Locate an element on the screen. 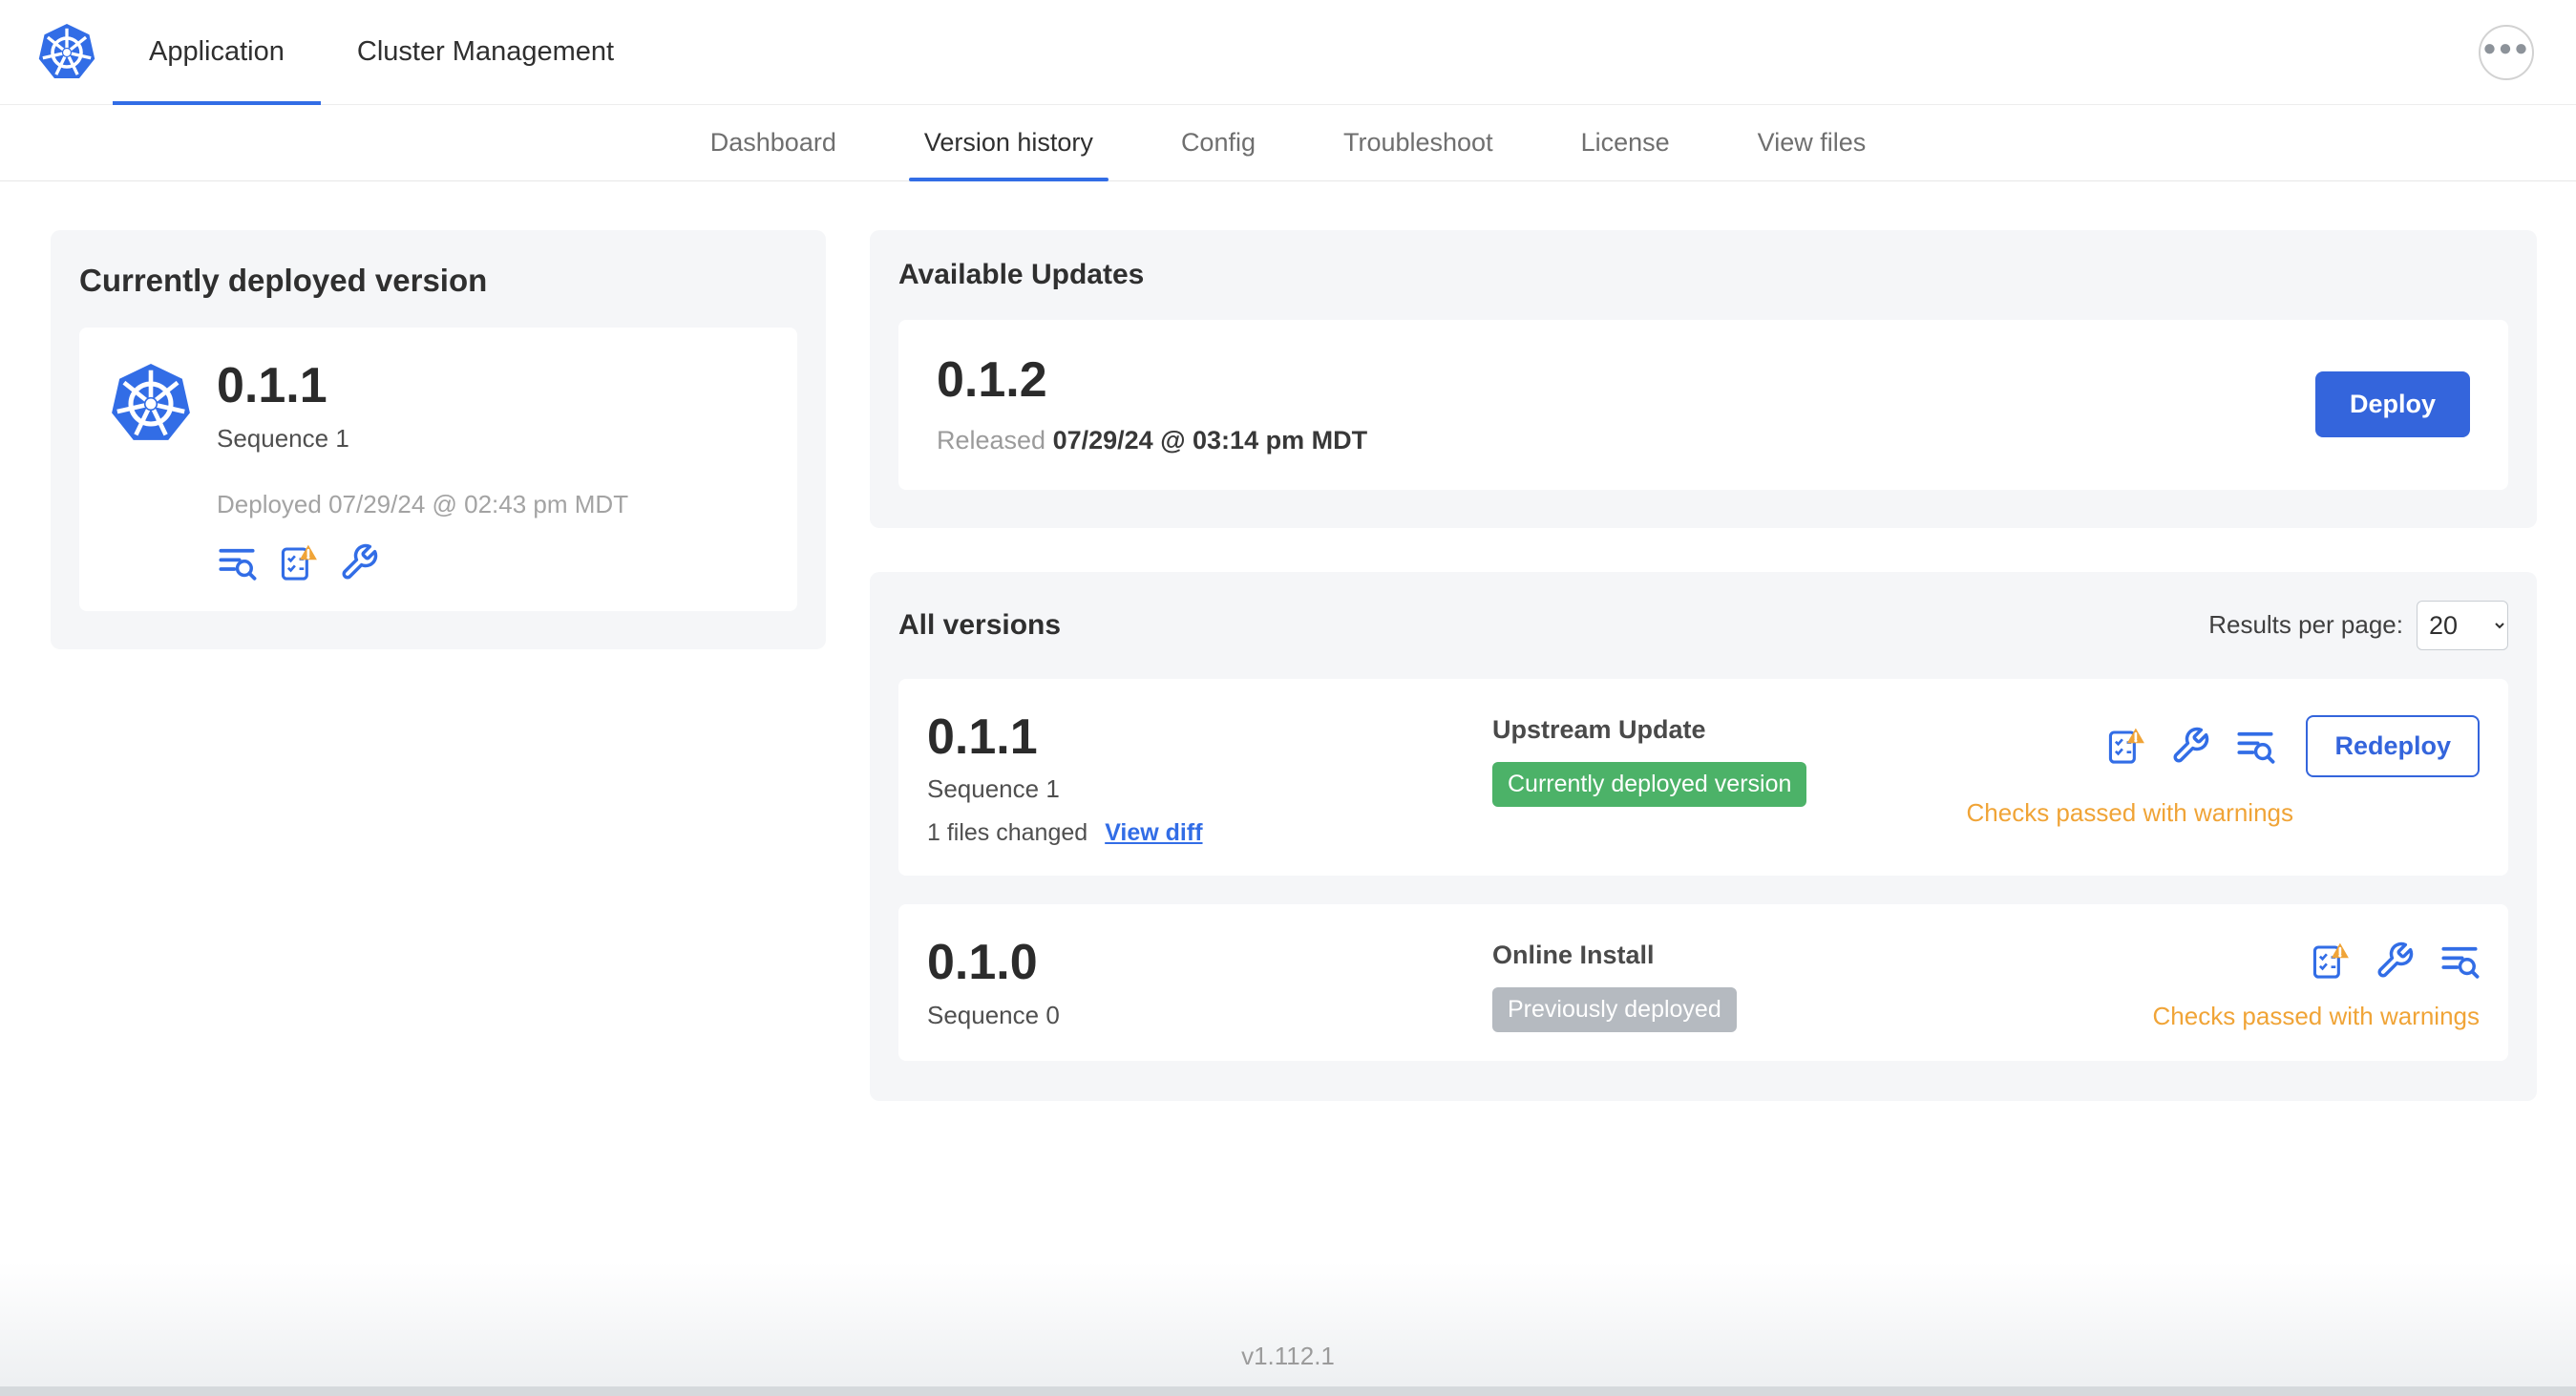 The height and width of the screenshot is (1396, 2576). source-label: Upstream Update is located at coordinates (1599, 729).